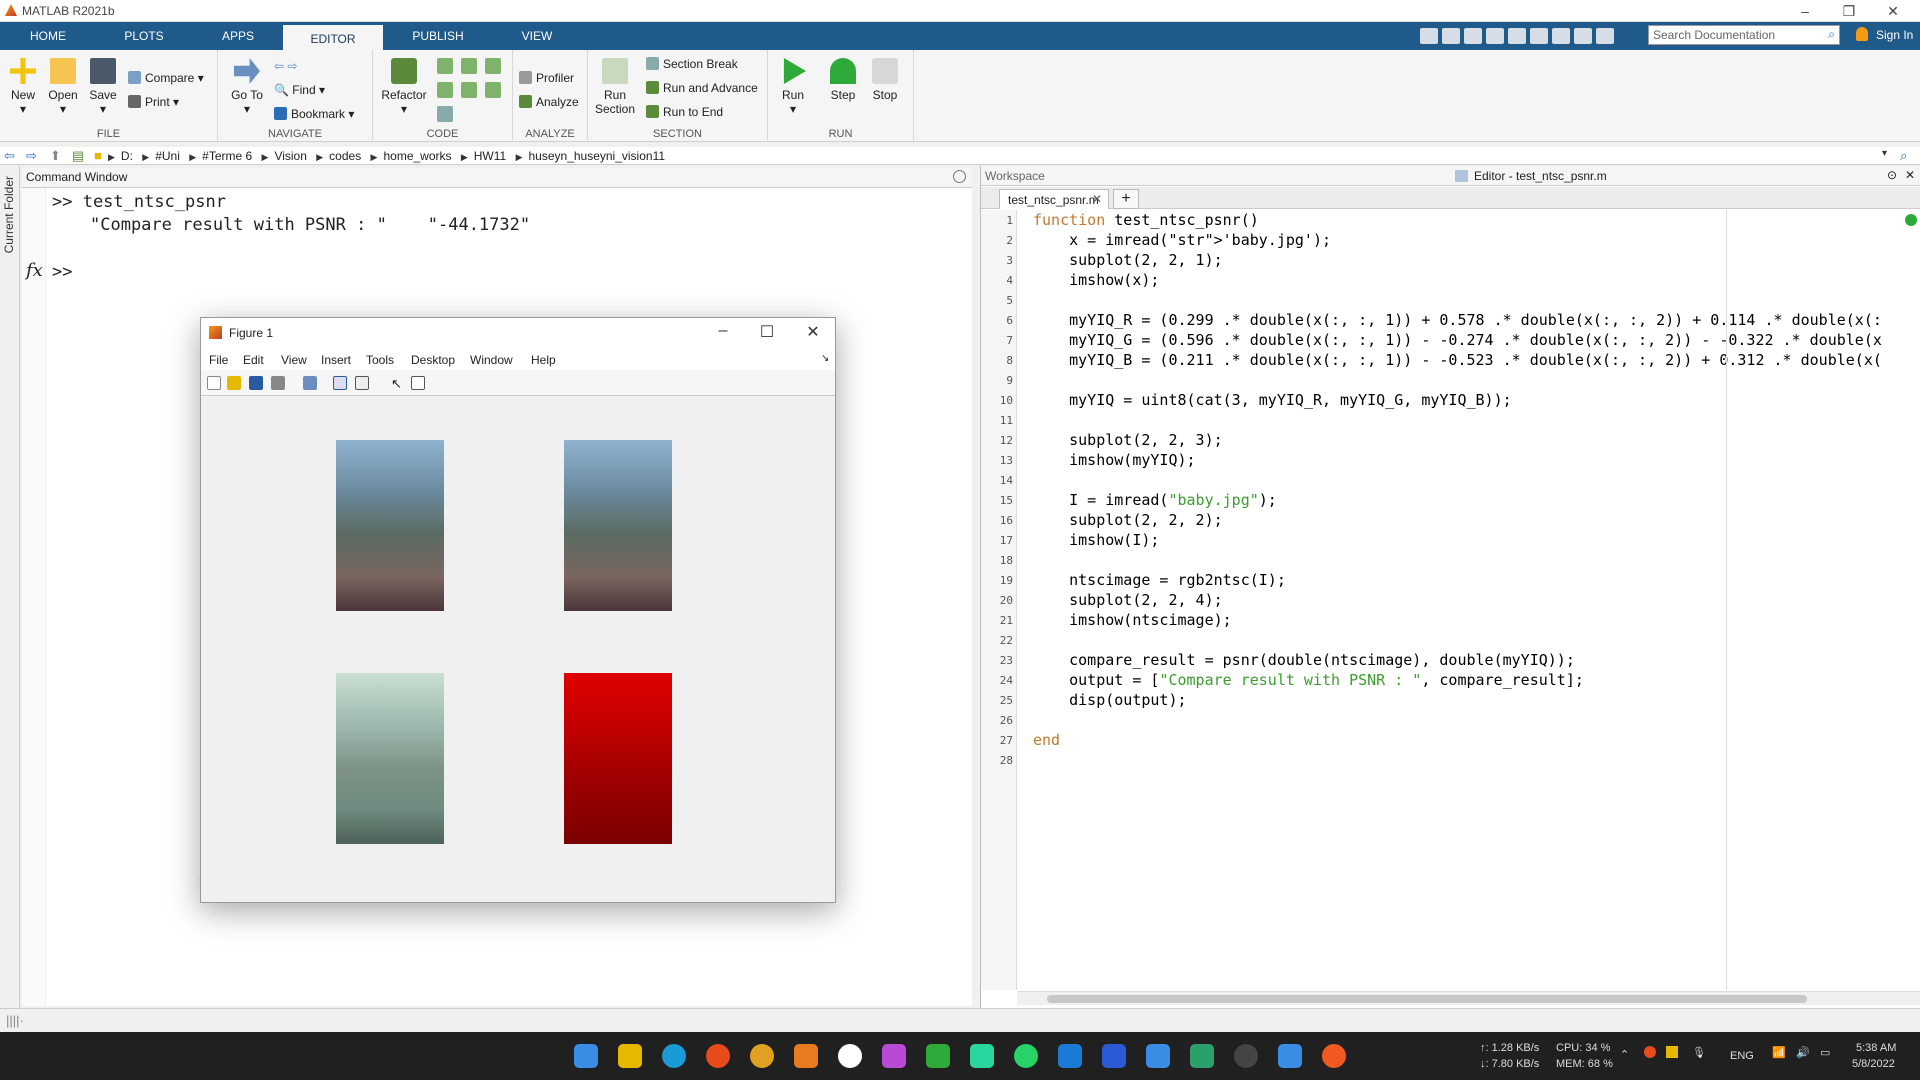  What do you see at coordinates (813, 332) in the screenshot?
I see `figure-close-button: ✕` at bounding box center [813, 332].